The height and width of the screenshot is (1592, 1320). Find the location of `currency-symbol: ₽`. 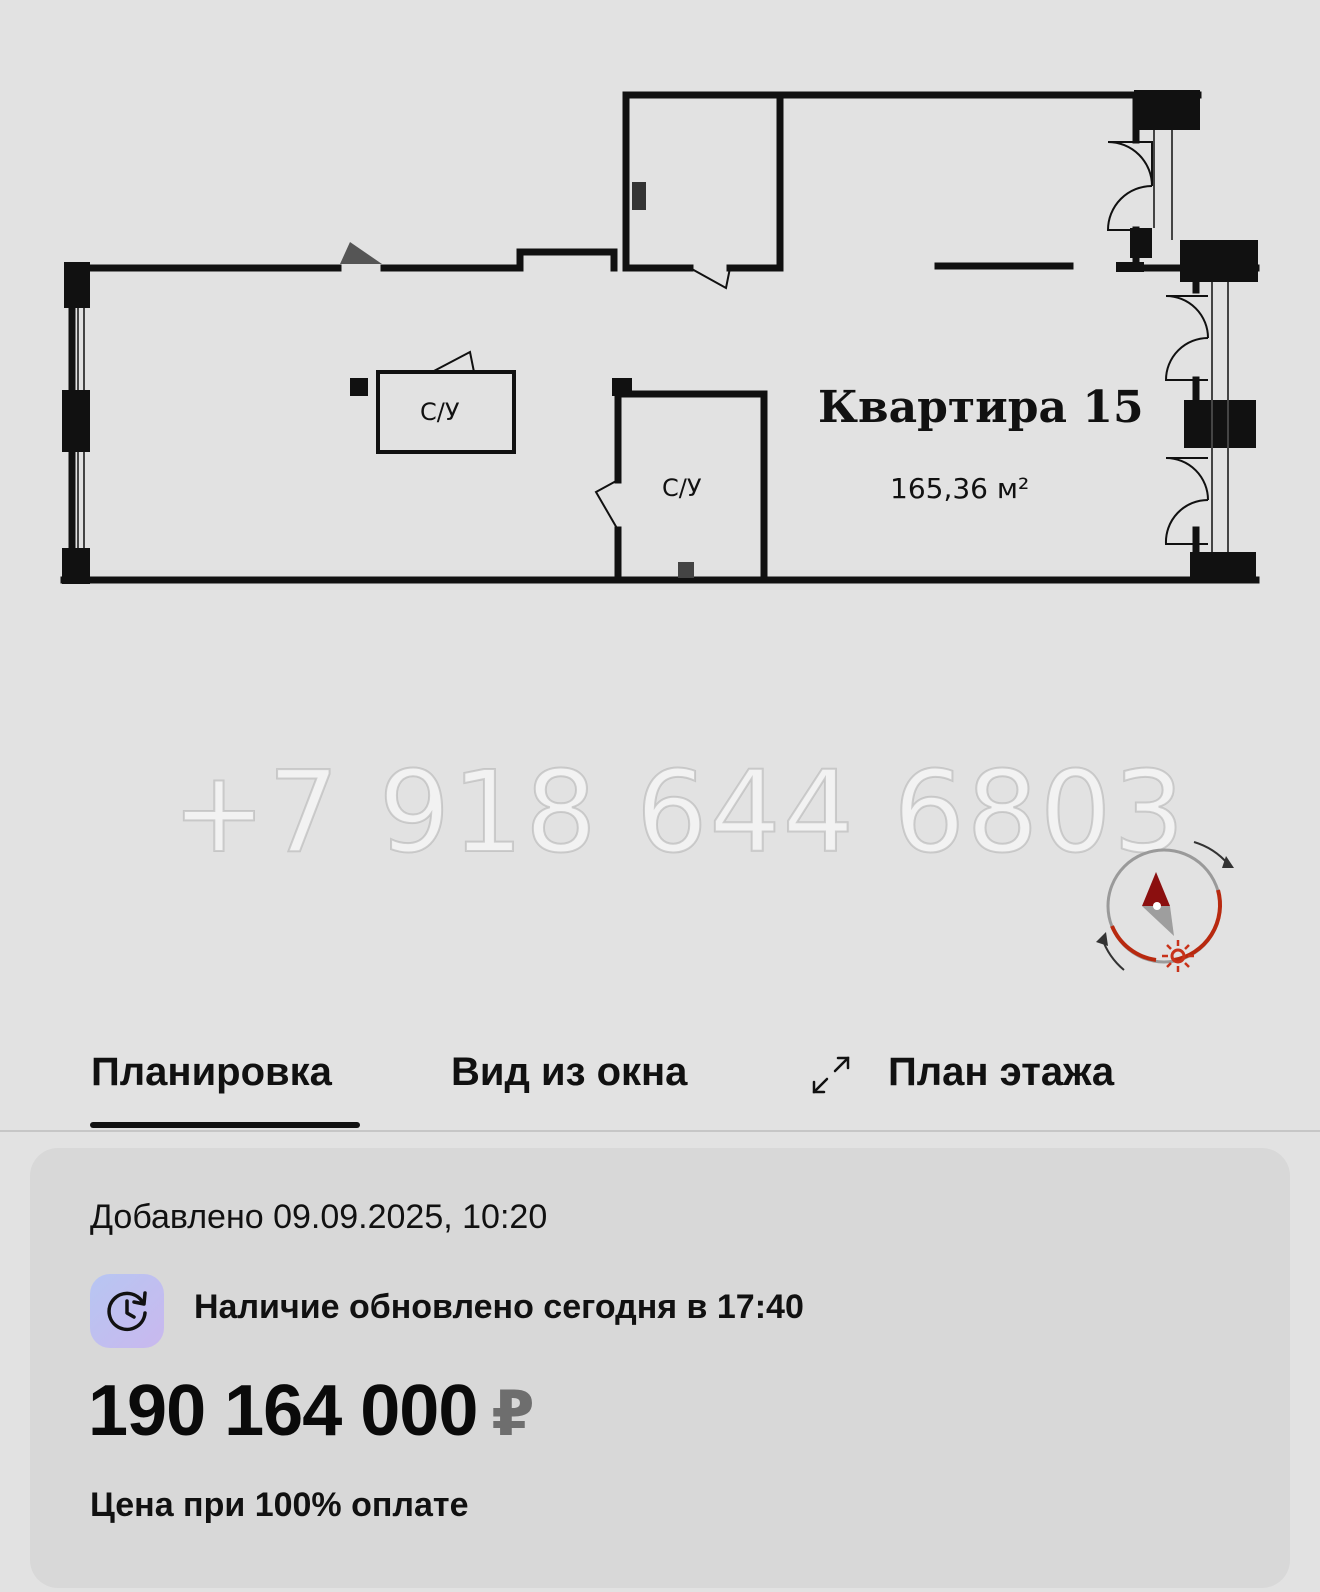

currency-symbol: ₽ is located at coordinates (512, 1414).